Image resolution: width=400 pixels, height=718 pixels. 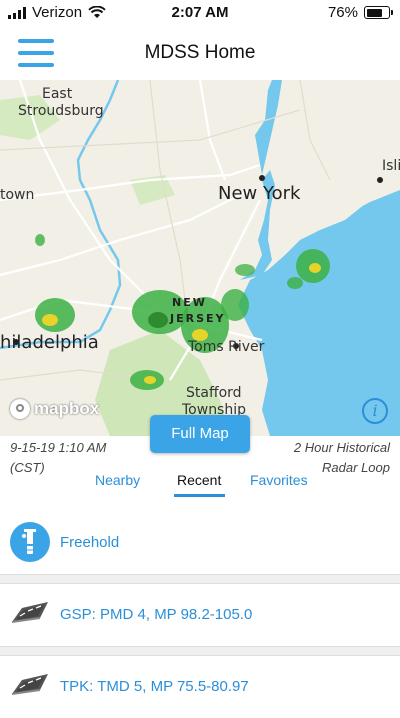 What do you see at coordinates (279, 480) in the screenshot?
I see `tab-favorites: Favorites` at bounding box center [279, 480].